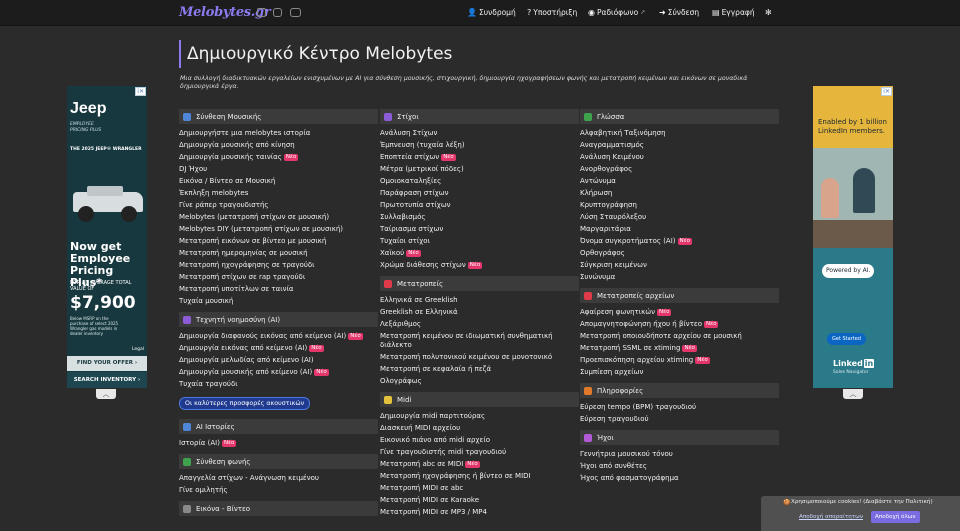 The image size is (960, 531). I want to click on tool-link: Μετατροπή abc σε MIDI Νέο, so click(479, 464).